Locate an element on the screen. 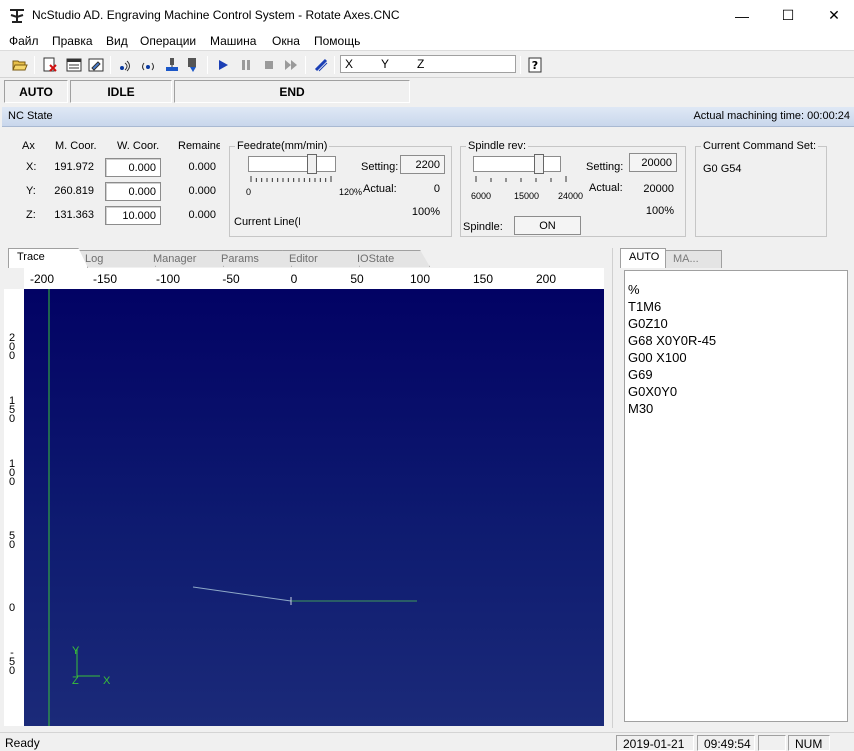  spindle-on-button: ON is located at coordinates (547, 225).